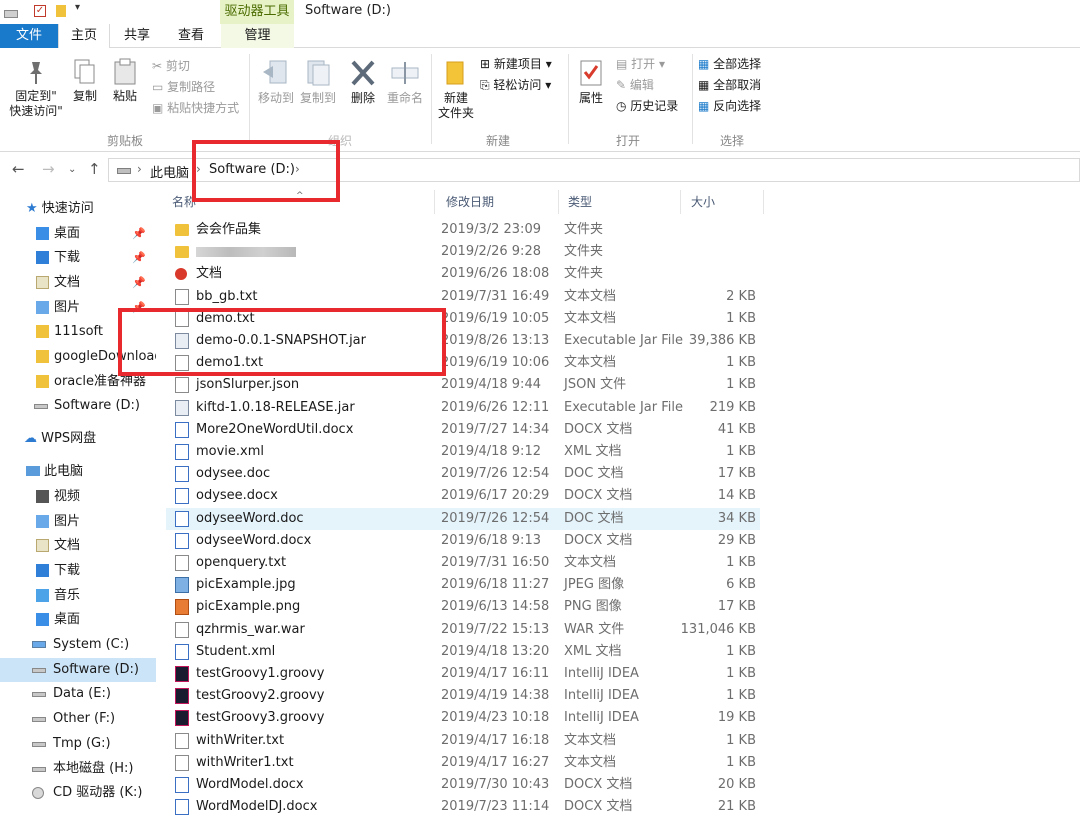 The image size is (1080, 817). What do you see at coordinates (93, 793) in the screenshot?
I see `sidebar-item-cd-drive-k: CD 驱动器 (K:)` at bounding box center [93, 793].